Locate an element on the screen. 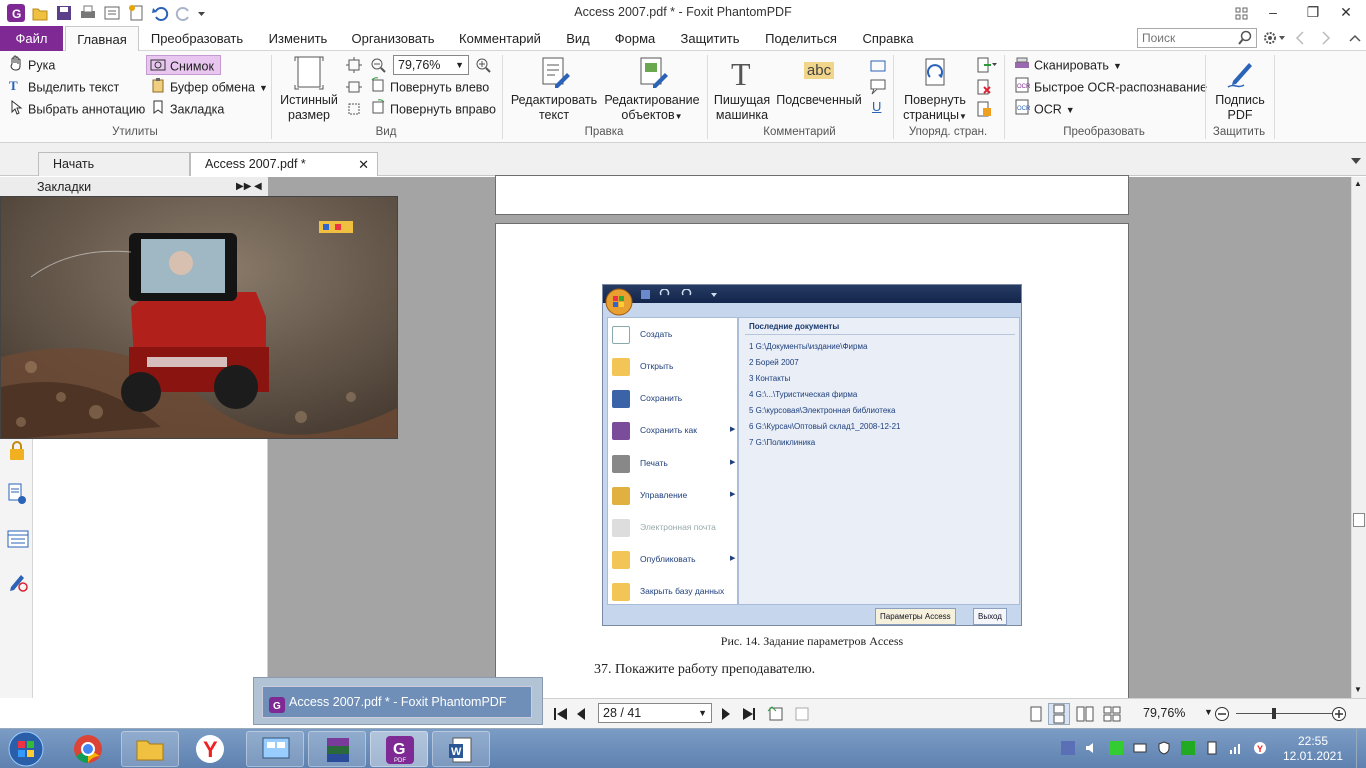  fit-page-icon is located at coordinates (354, 66).